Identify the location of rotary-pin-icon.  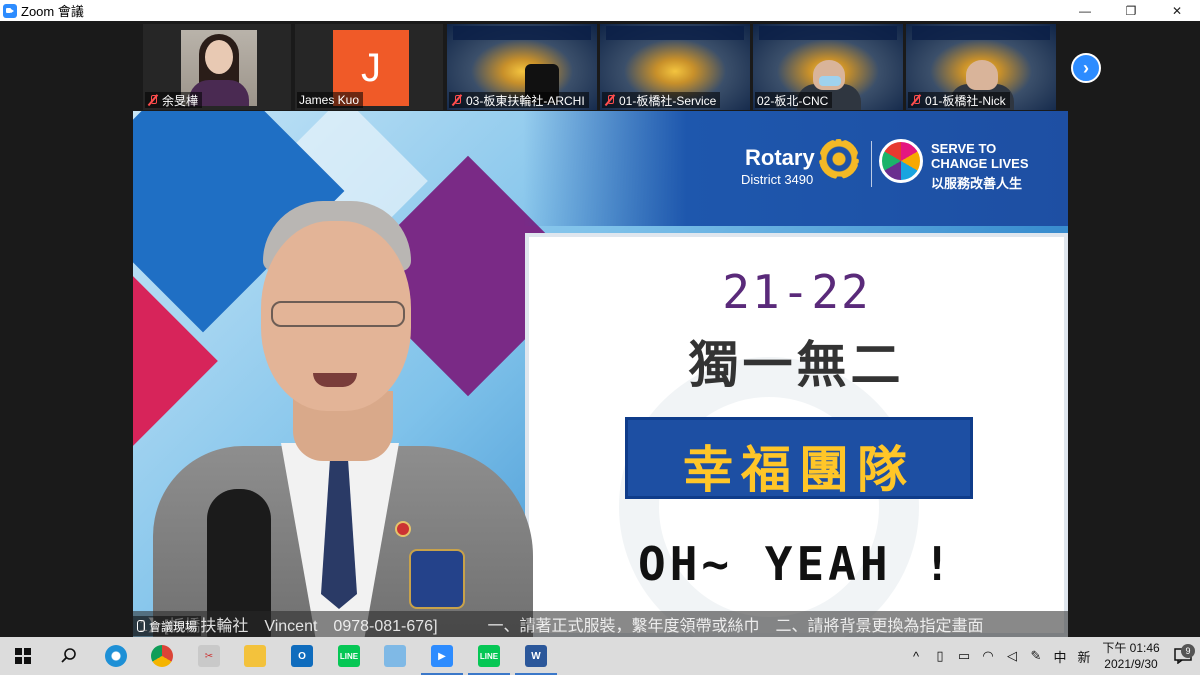
(403, 529).